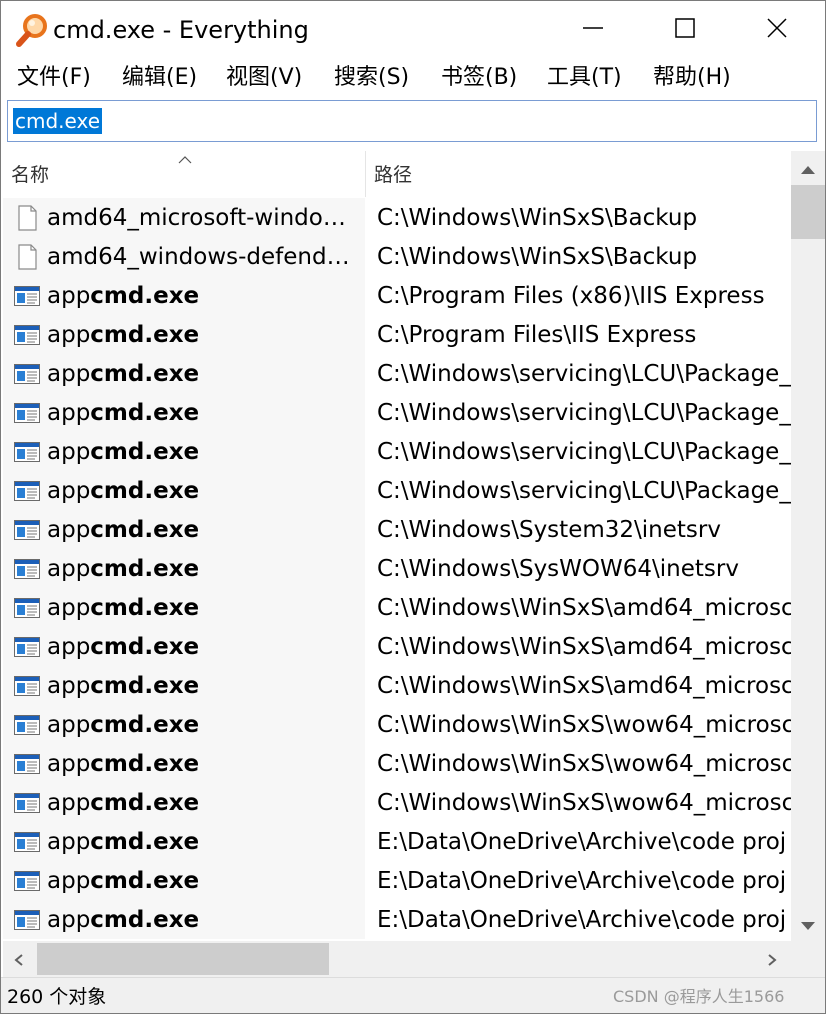  Describe the element at coordinates (184, 174) in the screenshot. I see `column-header-name: 名称` at that location.